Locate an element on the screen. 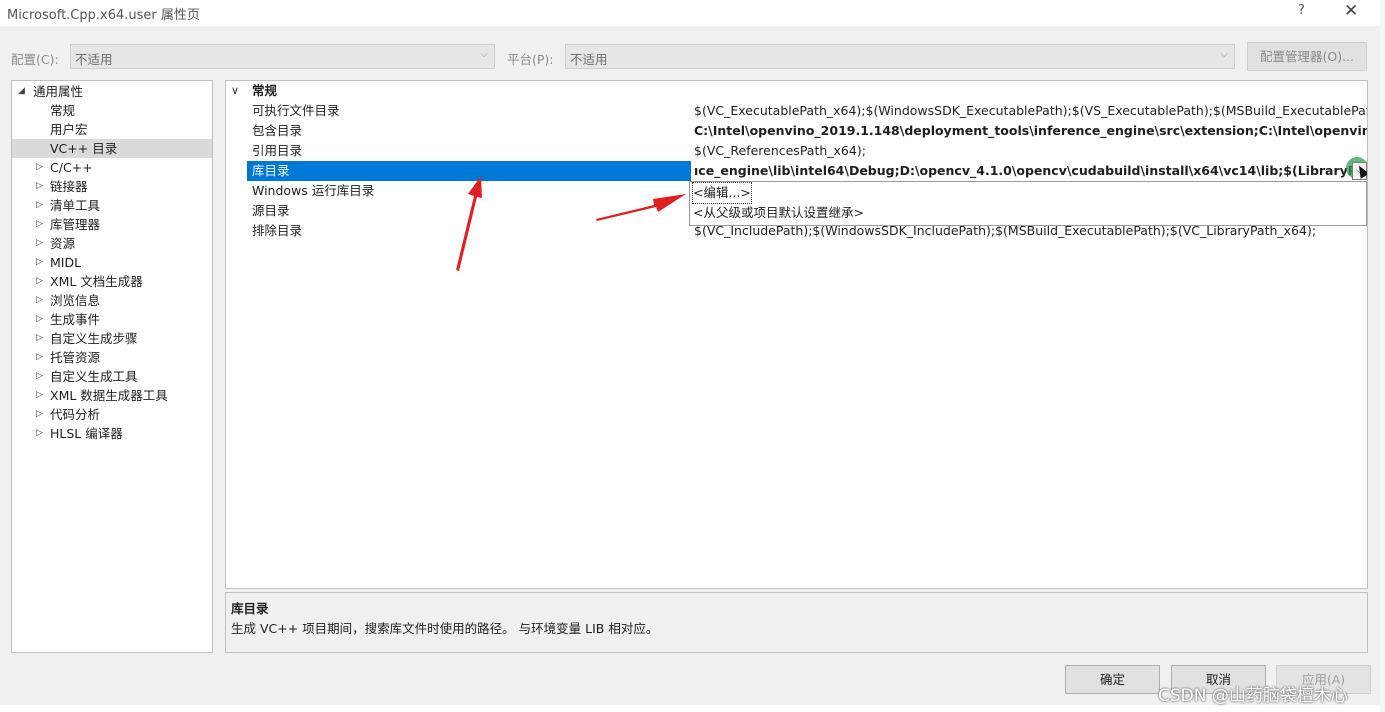 The height and width of the screenshot is (712, 1385). tree-item: ▷ 链接器 is located at coordinates (112, 186).